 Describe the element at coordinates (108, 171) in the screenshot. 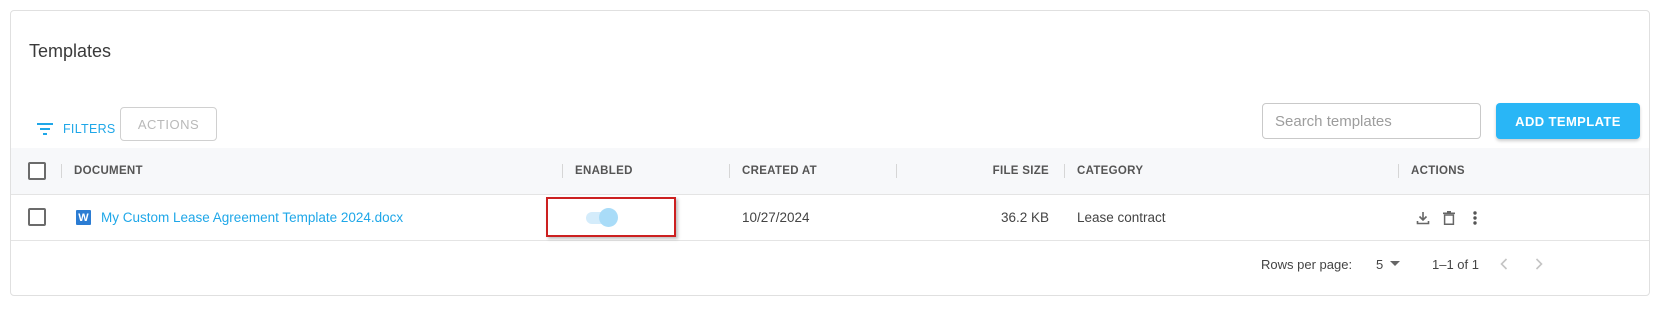

I see `column-header-document: DOCUMENT` at that location.